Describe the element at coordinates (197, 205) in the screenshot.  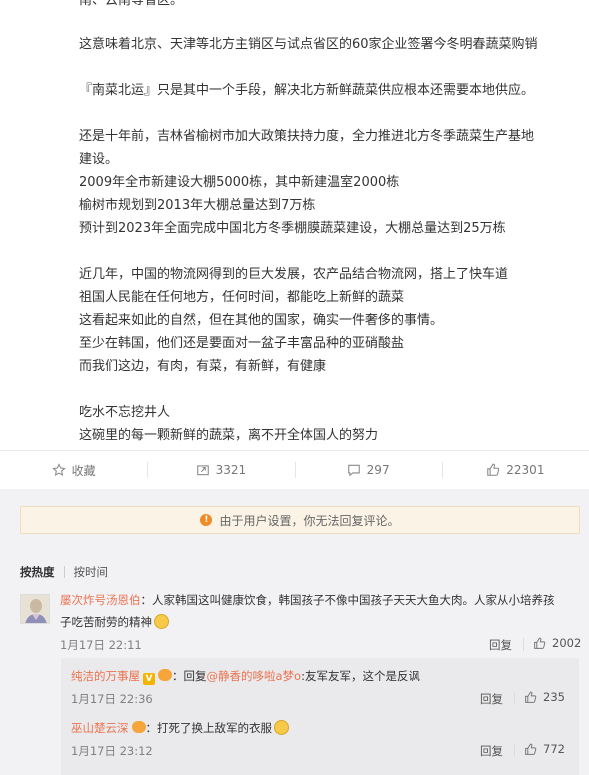
I see `article-line: 榆树市规划到2013年大棚总量达到7万栋` at that location.